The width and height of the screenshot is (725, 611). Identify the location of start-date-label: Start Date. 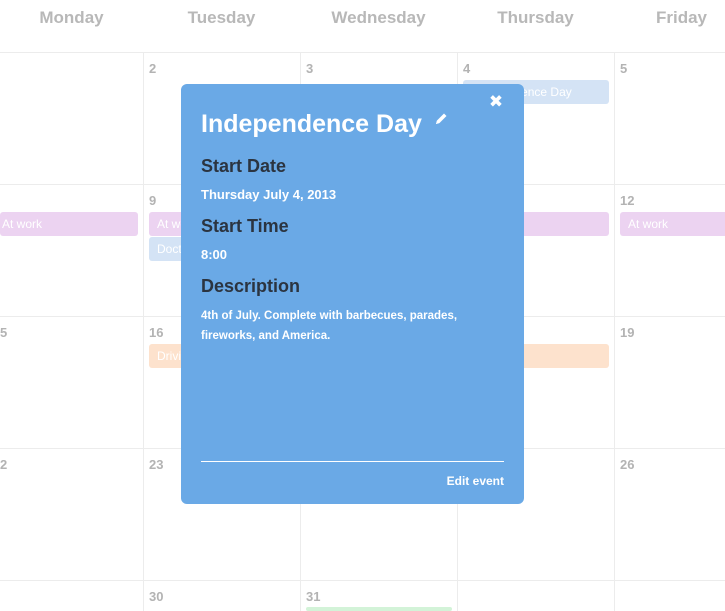
(244, 166).